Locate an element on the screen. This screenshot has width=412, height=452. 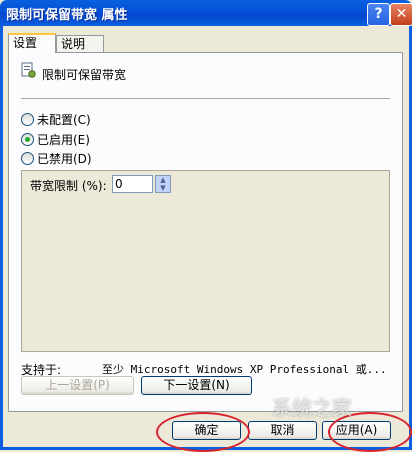
radio-disabled-circle is located at coordinates (27, 158).